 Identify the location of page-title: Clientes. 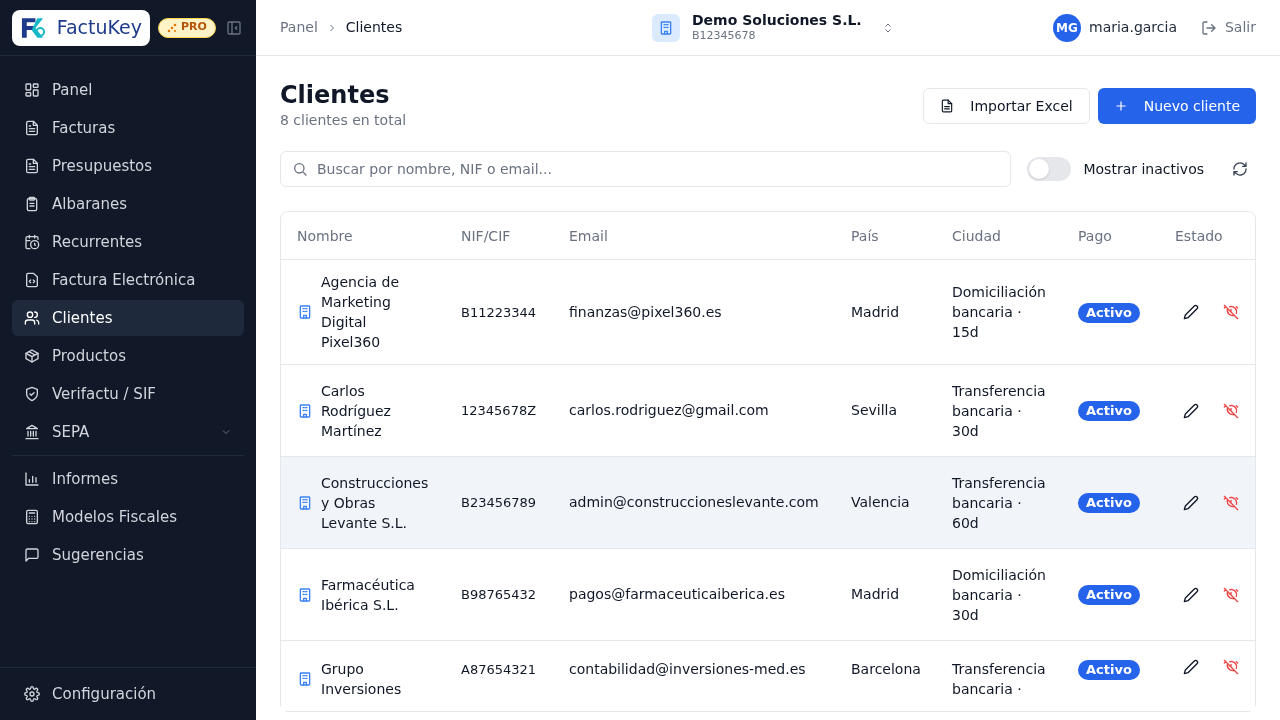
(335, 95).